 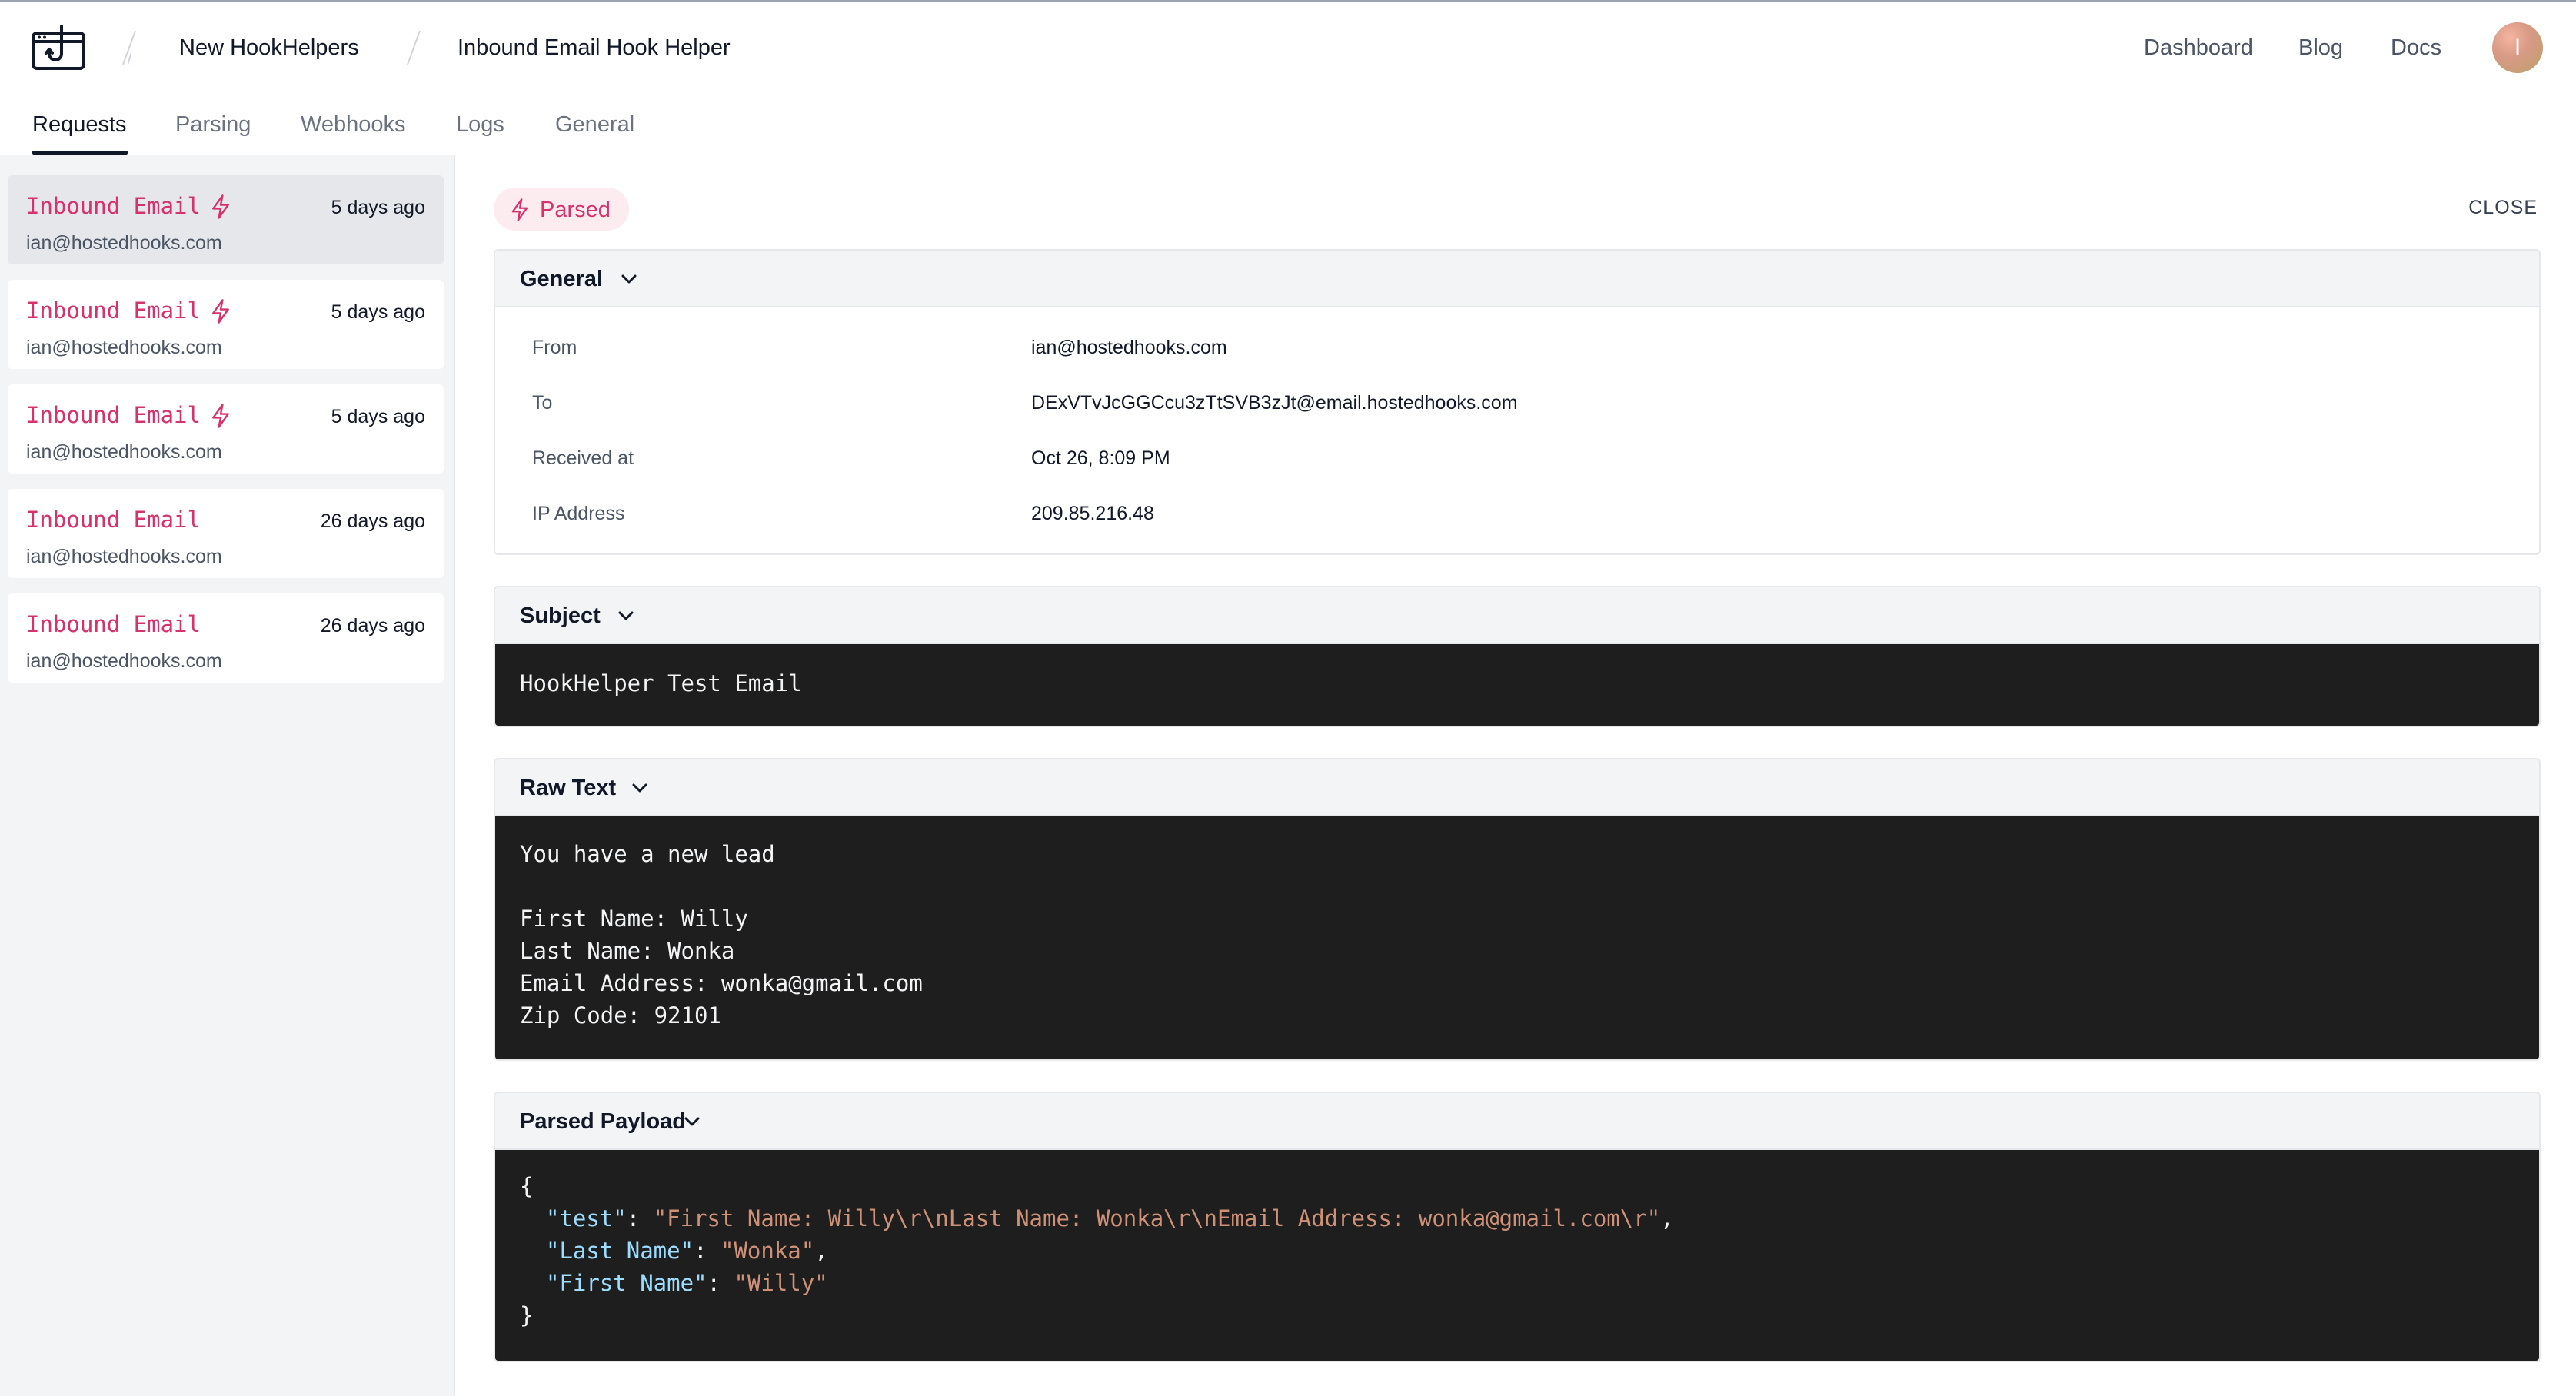 What do you see at coordinates (620, 1015) in the screenshot?
I see `raw-text-line: Zip Code: 92101` at bounding box center [620, 1015].